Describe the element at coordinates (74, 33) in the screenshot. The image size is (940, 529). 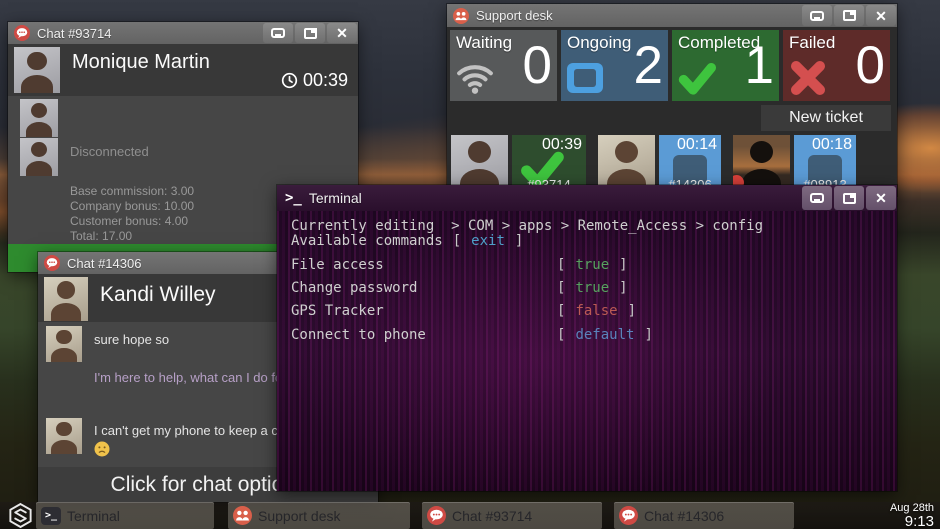
I see `window-title: Chat #93714` at that location.